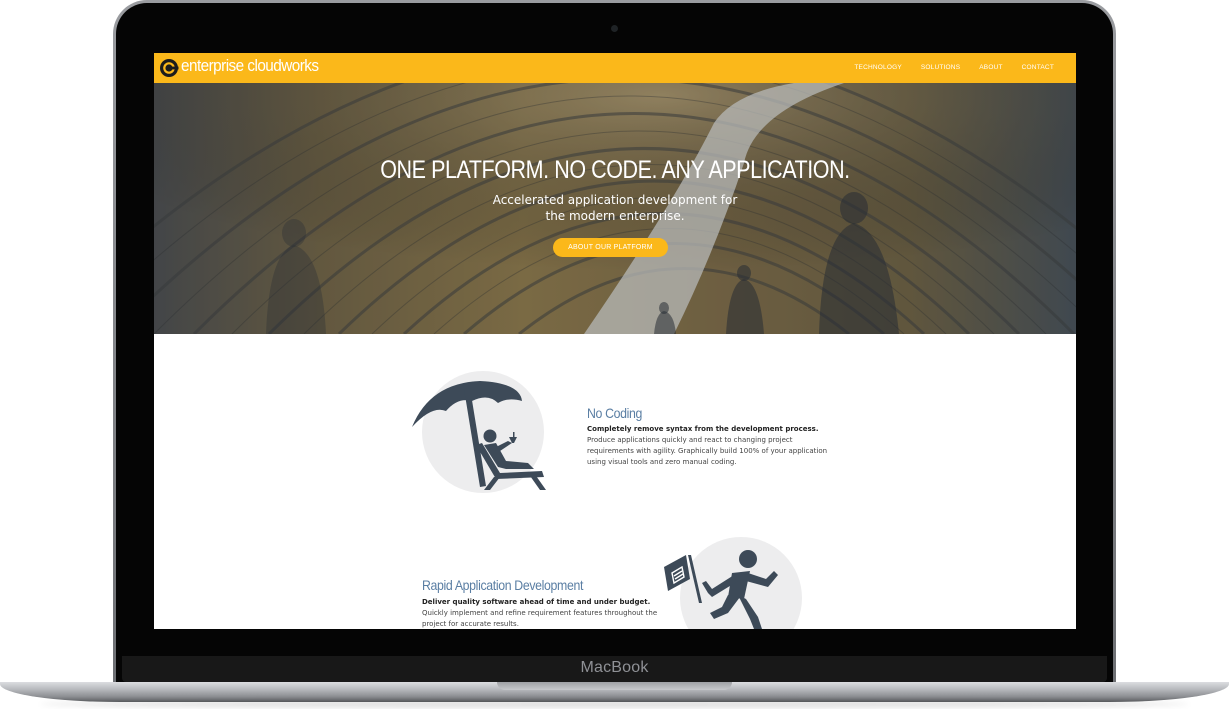 This screenshot has height=709, width=1229. I want to click on nav-technology: TECHNOLOGY, so click(878, 67).